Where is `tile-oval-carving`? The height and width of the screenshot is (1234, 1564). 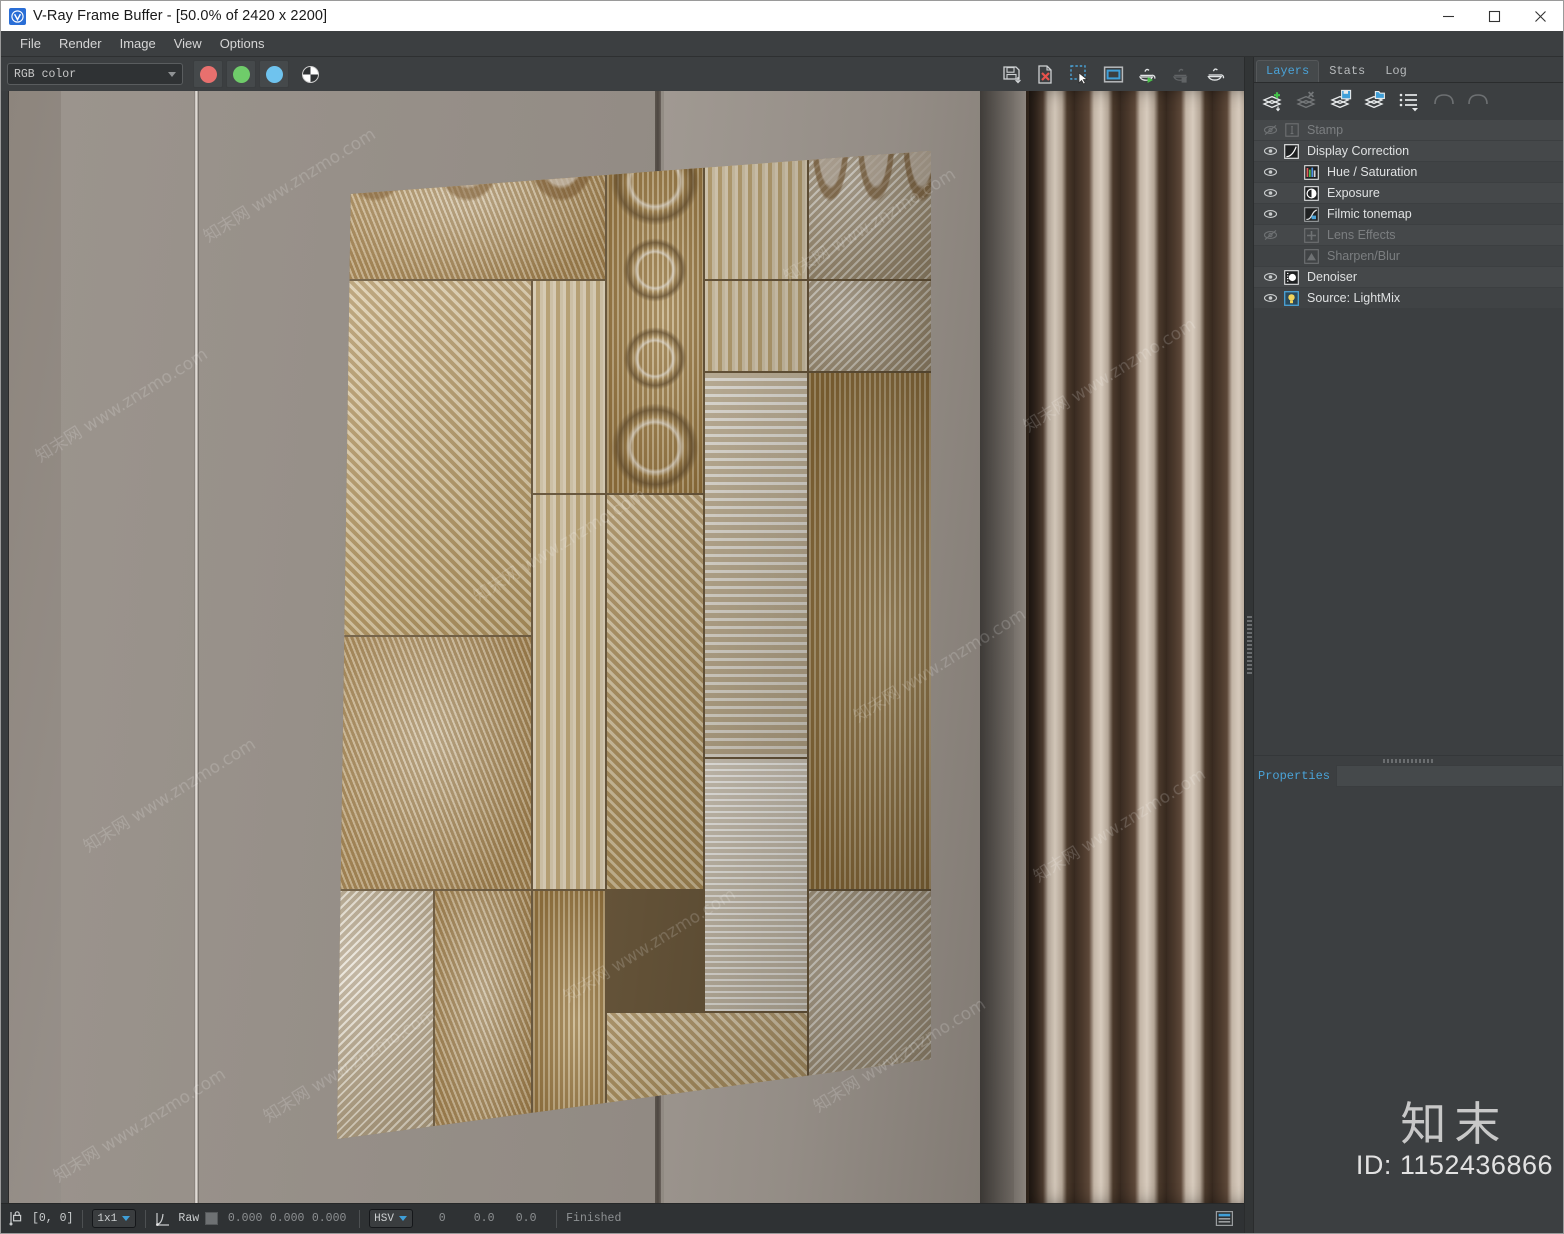 tile-oval-carving is located at coordinates (569, 1015).